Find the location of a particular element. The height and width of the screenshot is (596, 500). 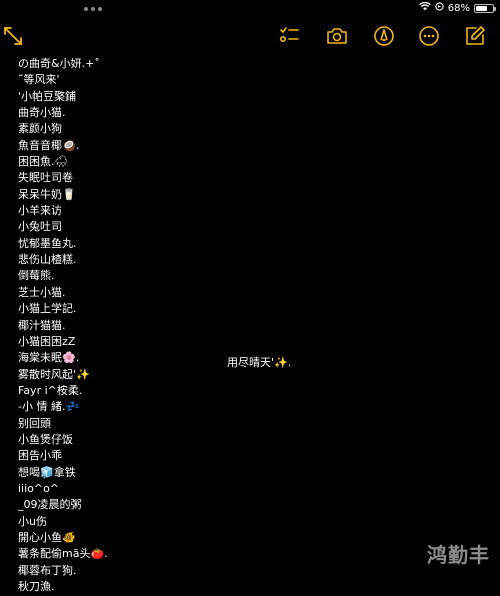

note-line: 開心小鱼🐠 is located at coordinates (118, 538).